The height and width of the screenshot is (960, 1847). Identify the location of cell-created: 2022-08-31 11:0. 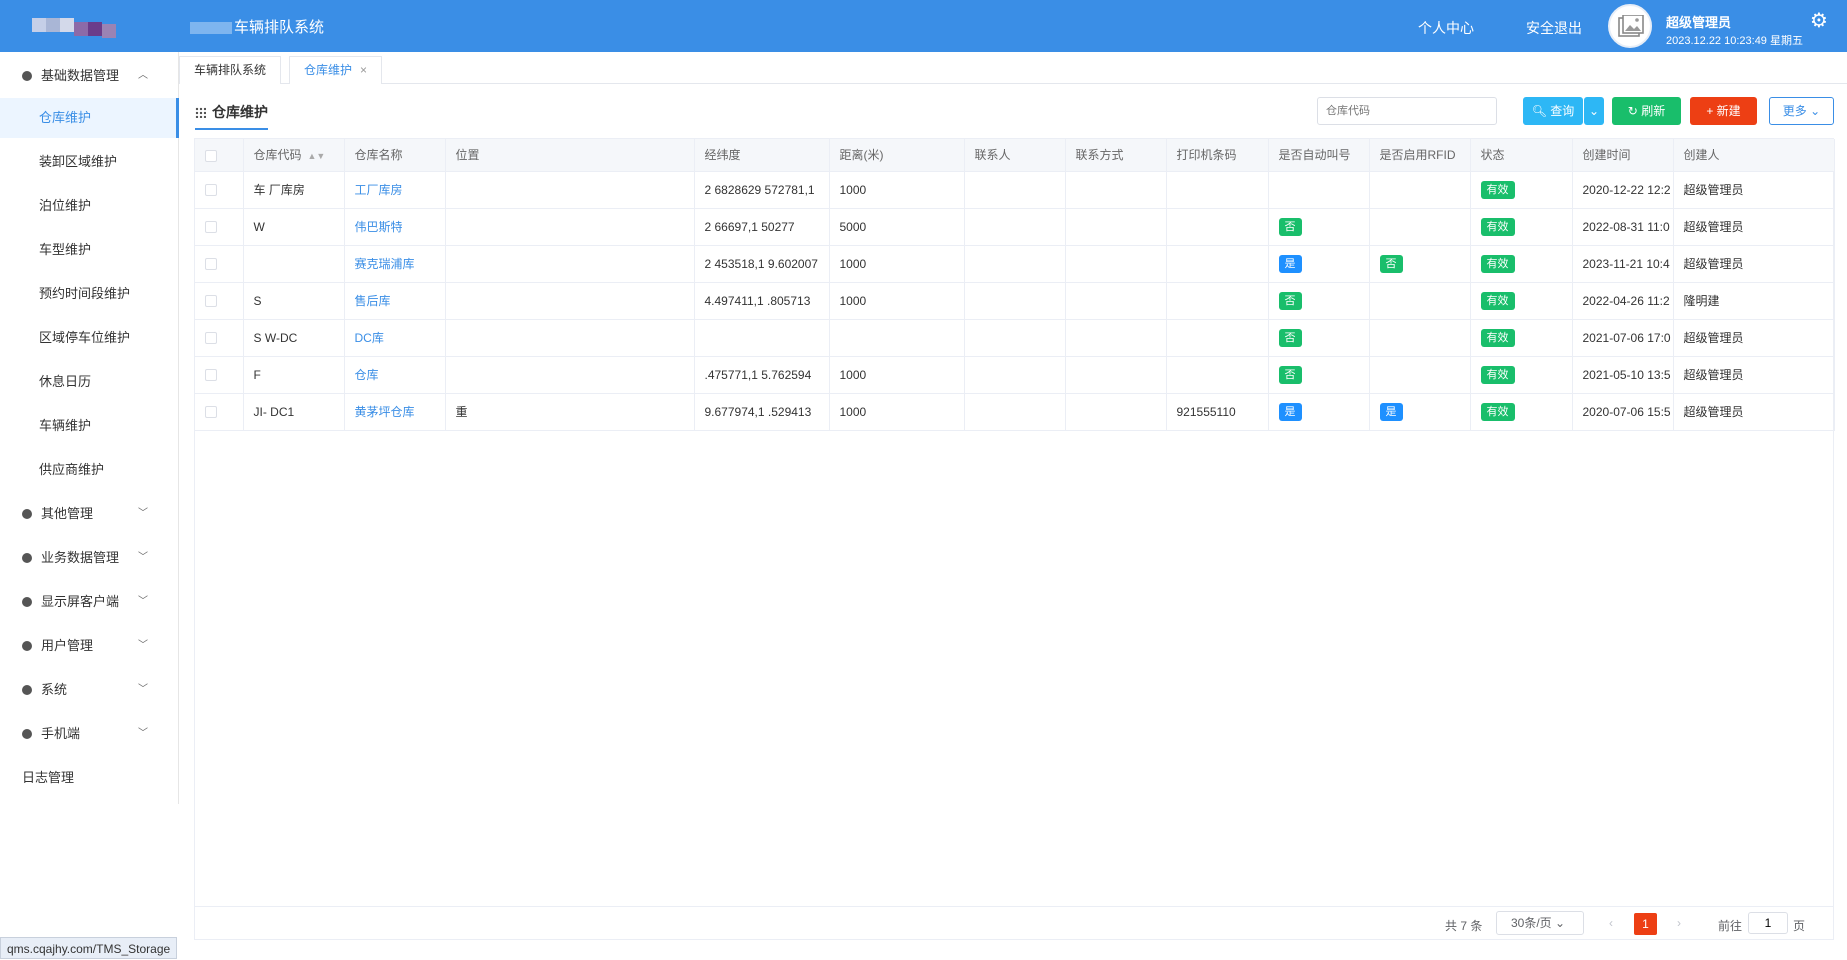
(1623, 227).